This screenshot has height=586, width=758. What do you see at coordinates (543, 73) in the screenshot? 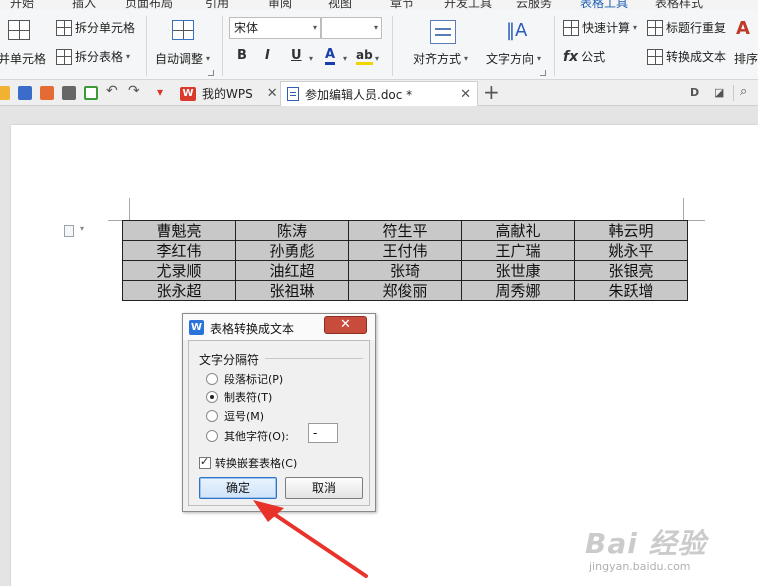
I see `alignment-dialog-launcher-icon` at bounding box center [543, 73].